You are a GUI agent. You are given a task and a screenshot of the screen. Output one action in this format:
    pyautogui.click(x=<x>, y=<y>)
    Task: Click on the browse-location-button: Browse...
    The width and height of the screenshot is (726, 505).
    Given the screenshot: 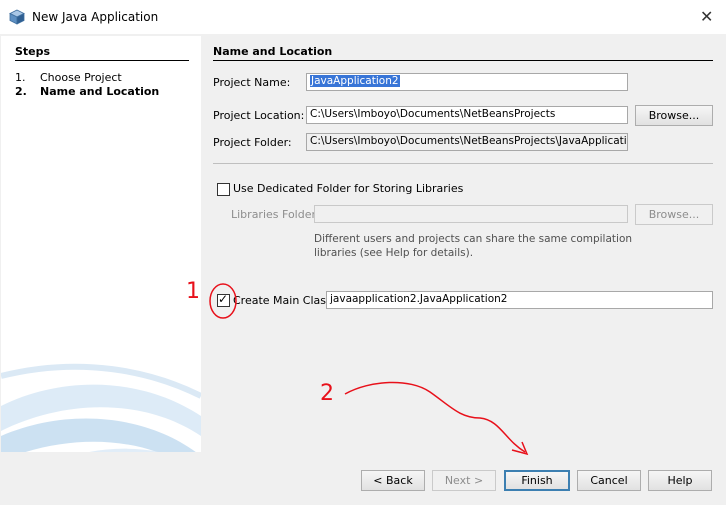 What is the action you would take?
    pyautogui.click(x=674, y=115)
    